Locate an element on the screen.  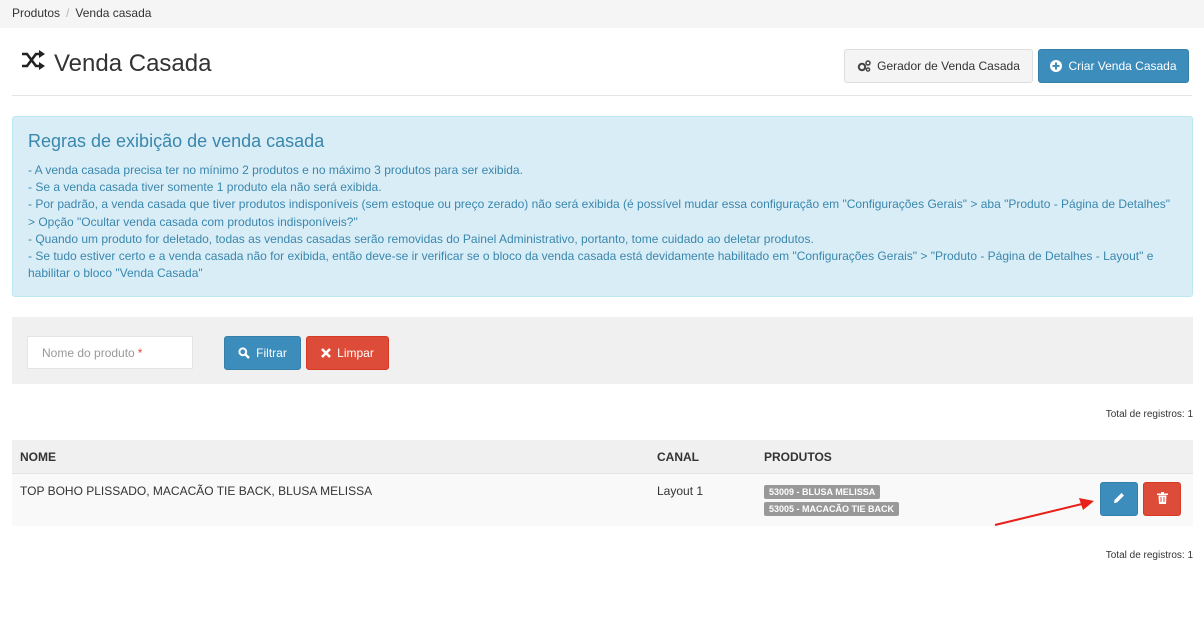
clear-button: Limpar is located at coordinates (347, 353).